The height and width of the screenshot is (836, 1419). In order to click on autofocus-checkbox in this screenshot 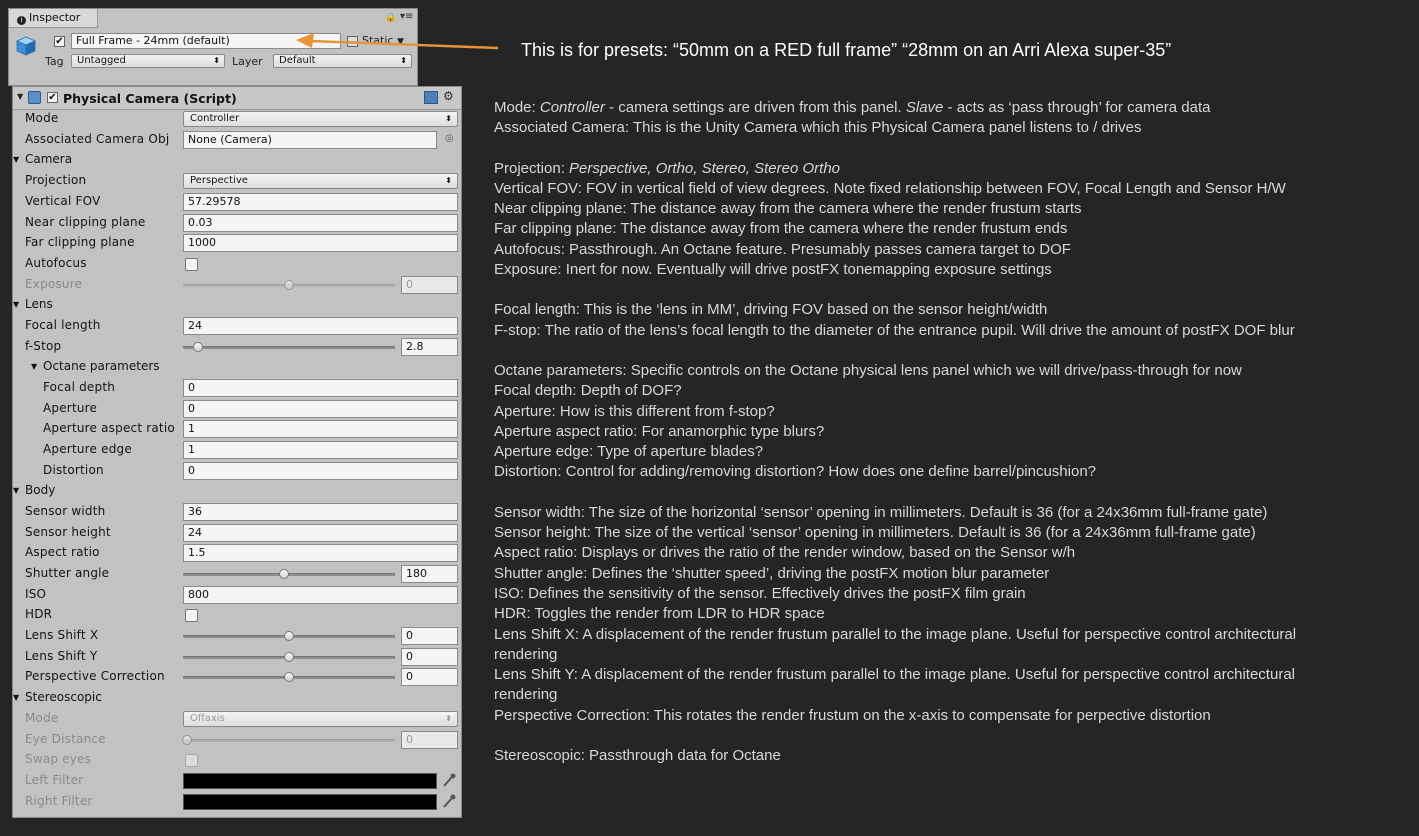, I will do `click(191, 264)`.